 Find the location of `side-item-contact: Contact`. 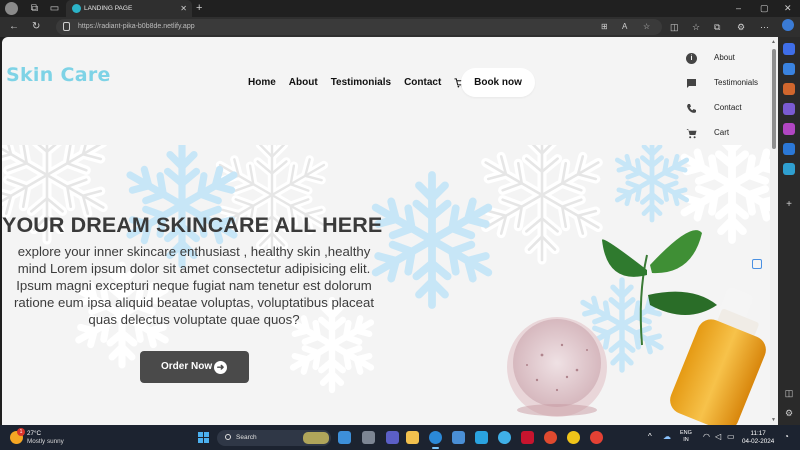

side-item-contact: Contact is located at coordinates (731, 113).